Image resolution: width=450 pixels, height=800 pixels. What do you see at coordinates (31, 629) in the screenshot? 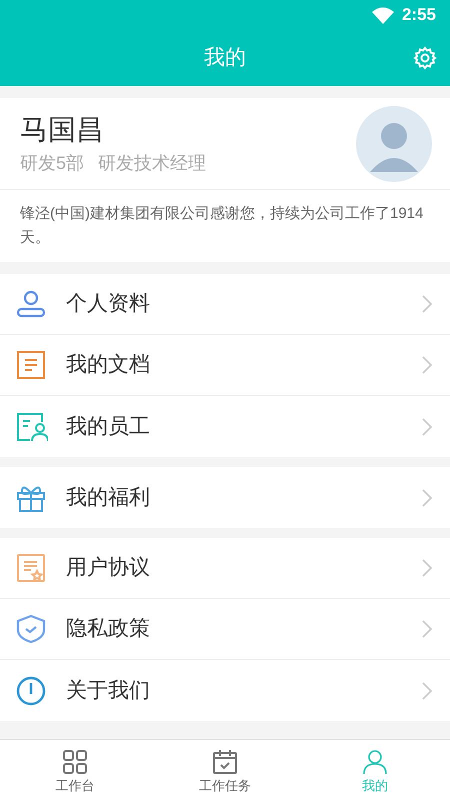
I see `shield-check-icon` at bounding box center [31, 629].